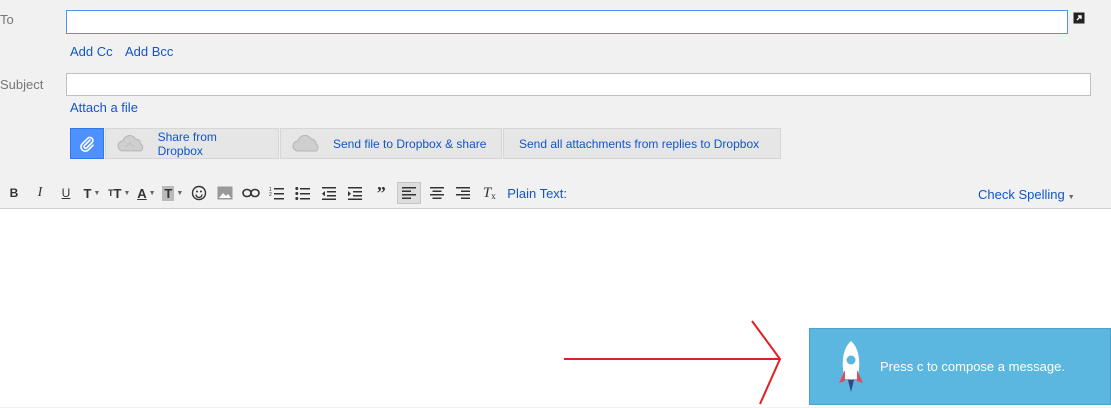  Describe the element at coordinates (1079, 18) in the screenshot. I see `popout-icon` at that location.